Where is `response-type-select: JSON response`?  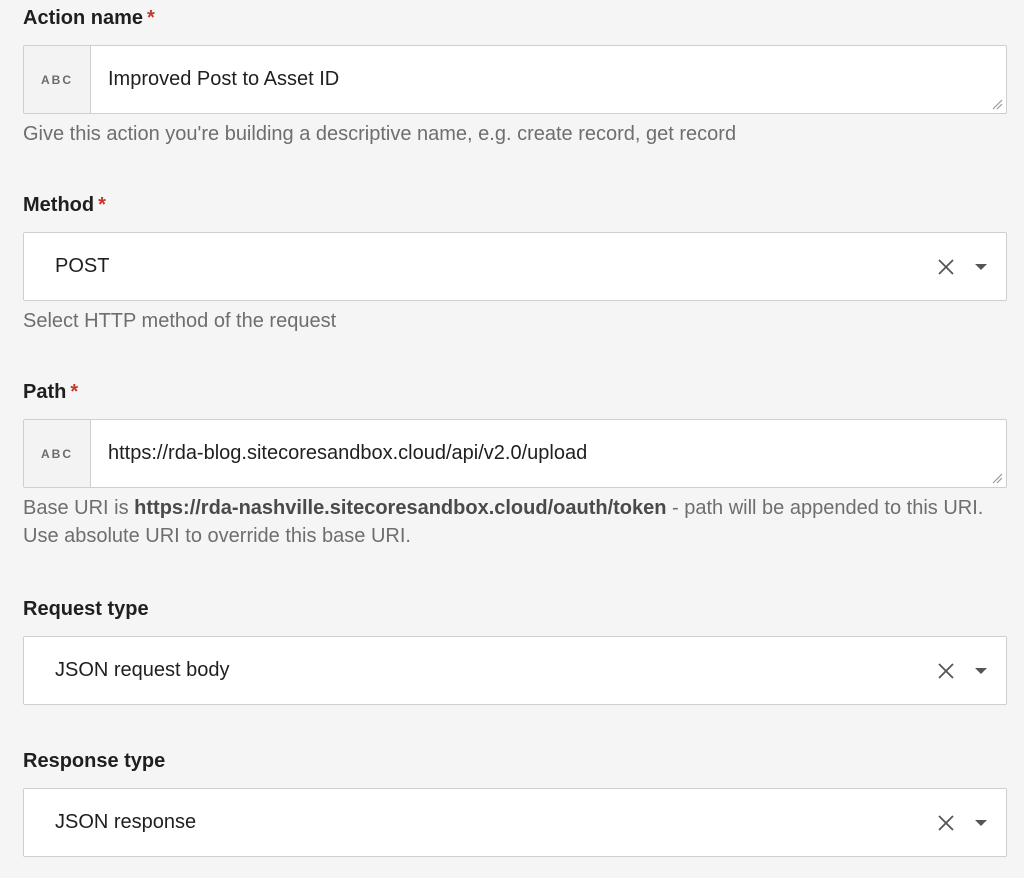 response-type-select: JSON response is located at coordinates (515, 822).